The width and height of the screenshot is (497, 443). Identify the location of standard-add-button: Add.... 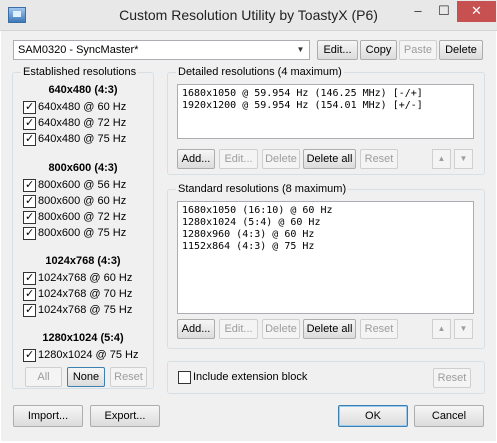
(196, 329).